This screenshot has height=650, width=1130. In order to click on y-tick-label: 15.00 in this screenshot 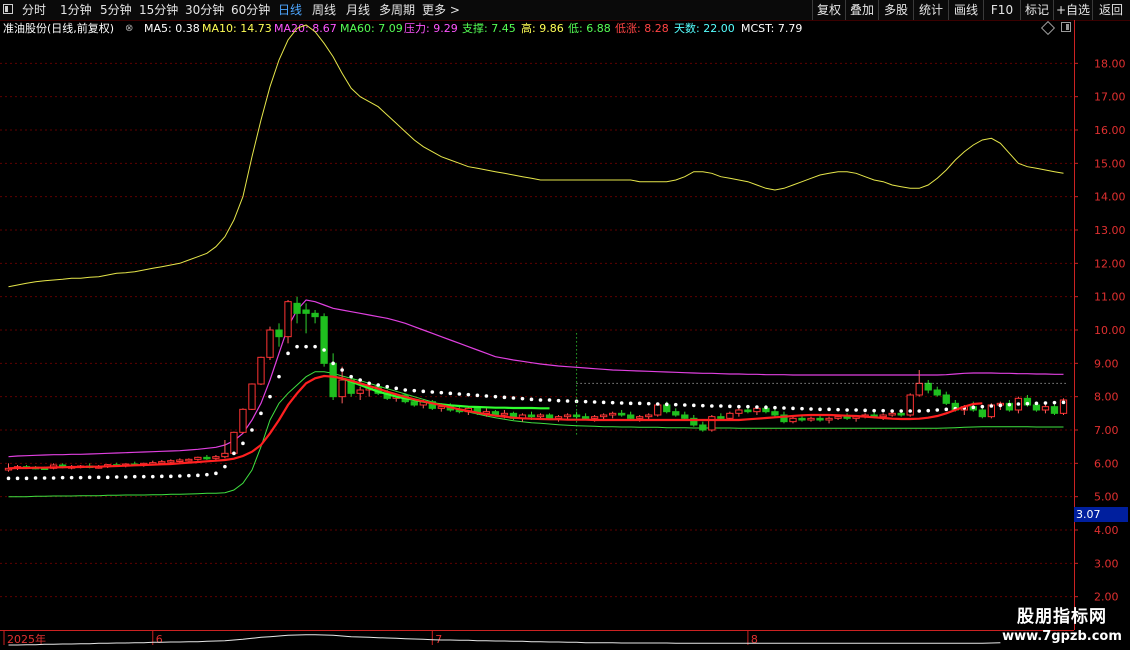, I will do `click(1110, 163)`.